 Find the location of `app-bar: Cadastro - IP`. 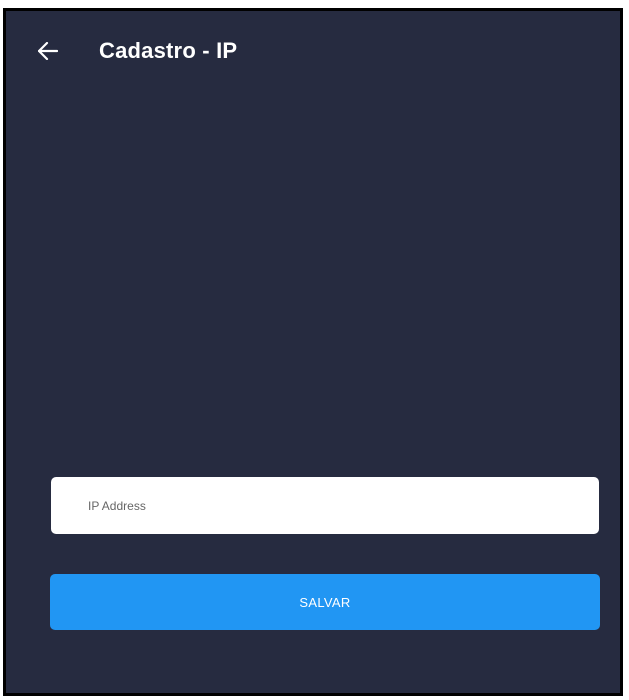

app-bar: Cadastro - IP is located at coordinates (313, 49).